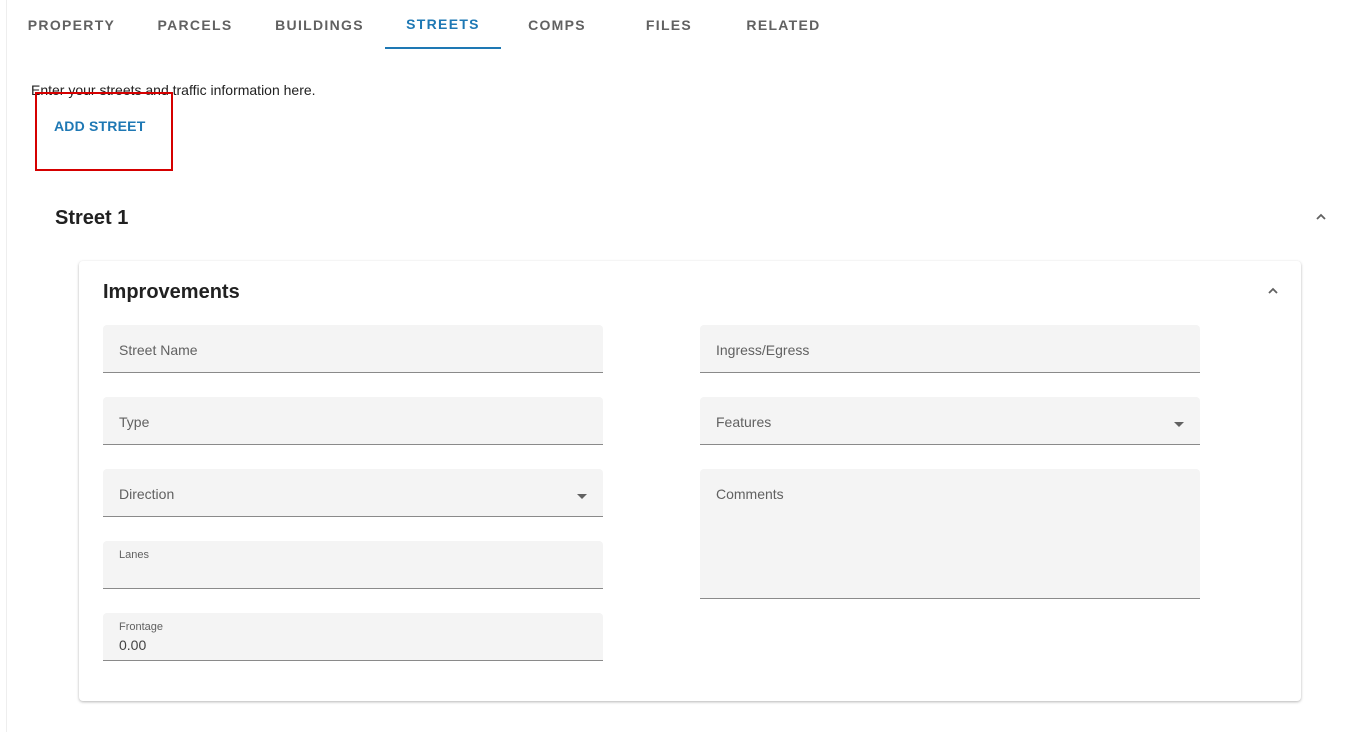 Image resolution: width=1361 pixels, height=732 pixels. Describe the element at coordinates (319, 24) in the screenshot. I see `tab-buildings: BUILDINGS` at that location.